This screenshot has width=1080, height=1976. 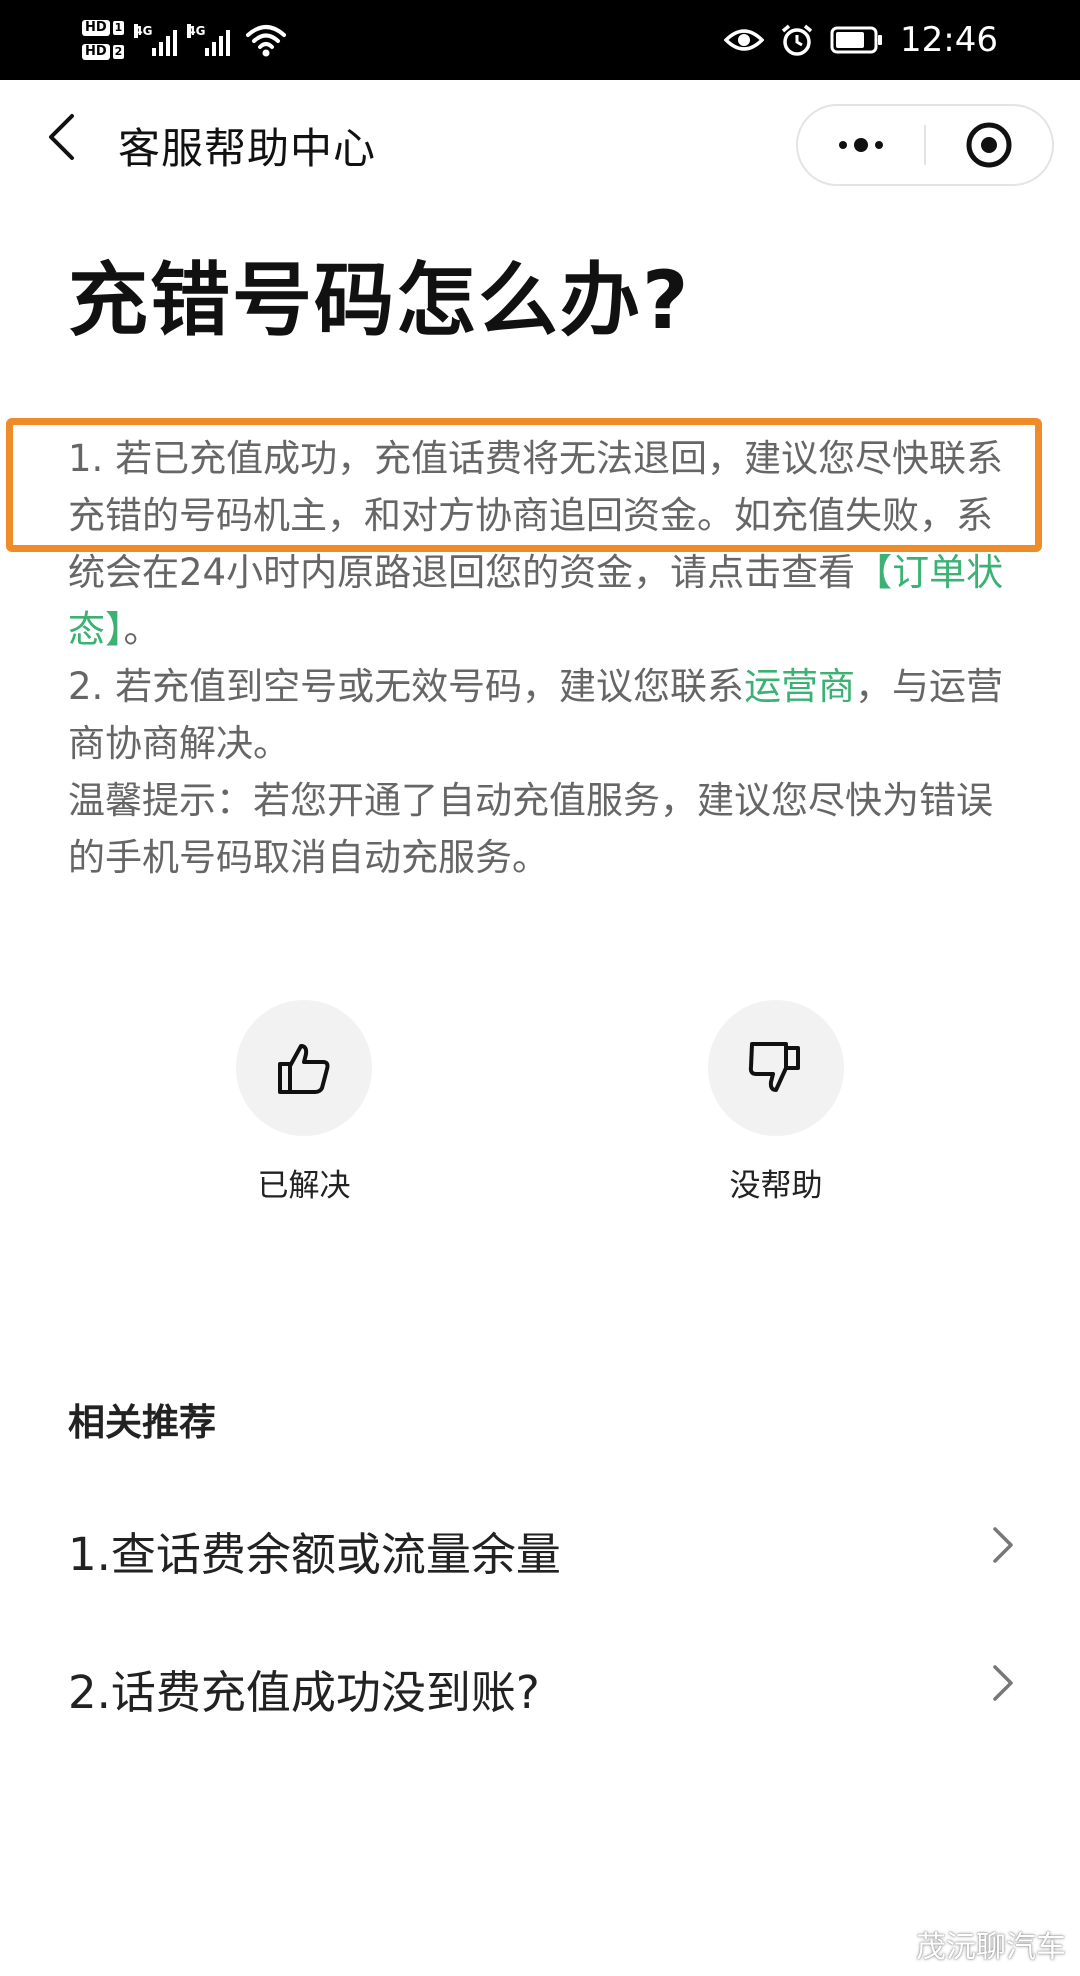 What do you see at coordinates (536, 715) in the screenshot?
I see `paragraph-2: 2. 若充值到空号或无效号码，建议您联系运营商，与运营商协商解决。` at bounding box center [536, 715].